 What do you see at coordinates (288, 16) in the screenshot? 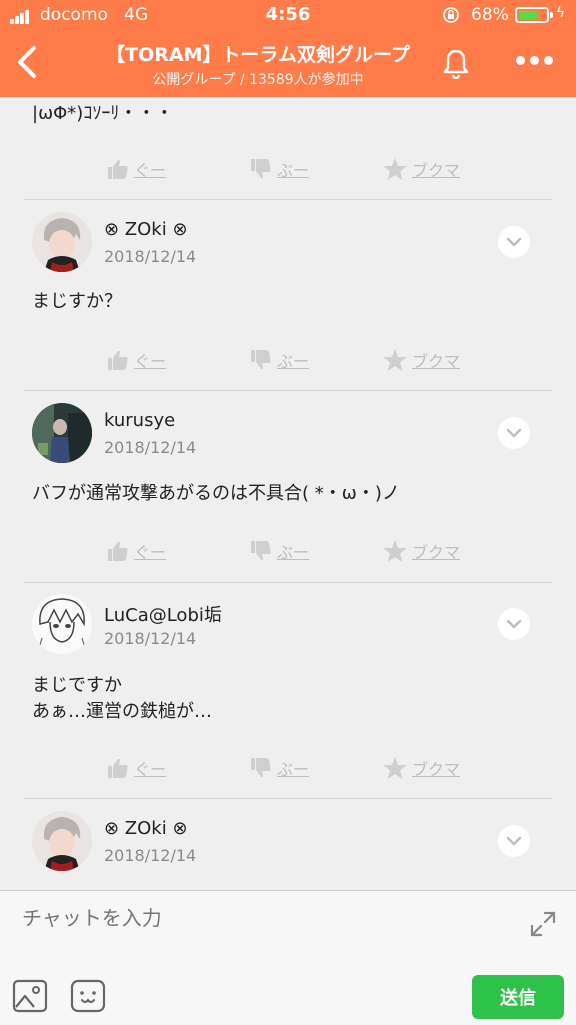
I see `status-bar: docomo 4G 4:56 68% ϟ` at bounding box center [288, 16].